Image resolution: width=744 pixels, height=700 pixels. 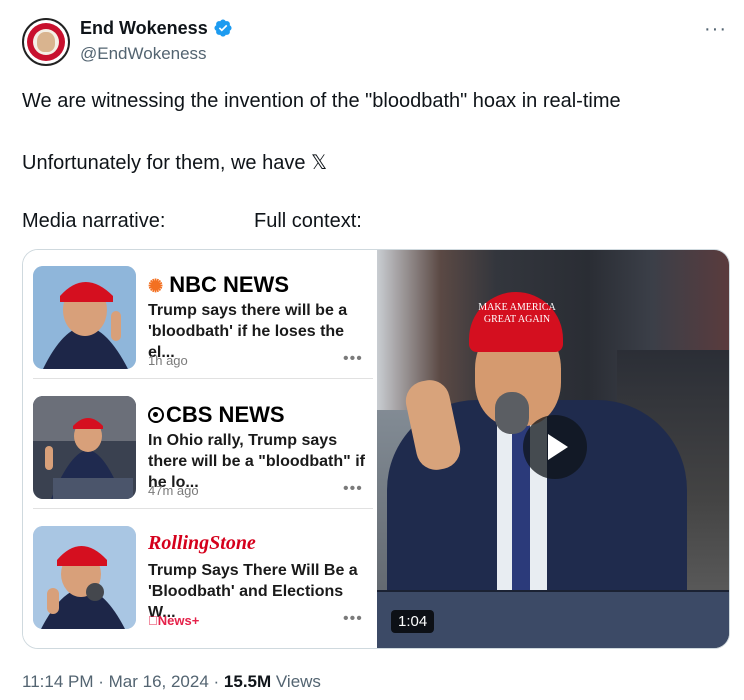 I want to click on nbc-peacock-icon: ✺, so click(x=156, y=286).